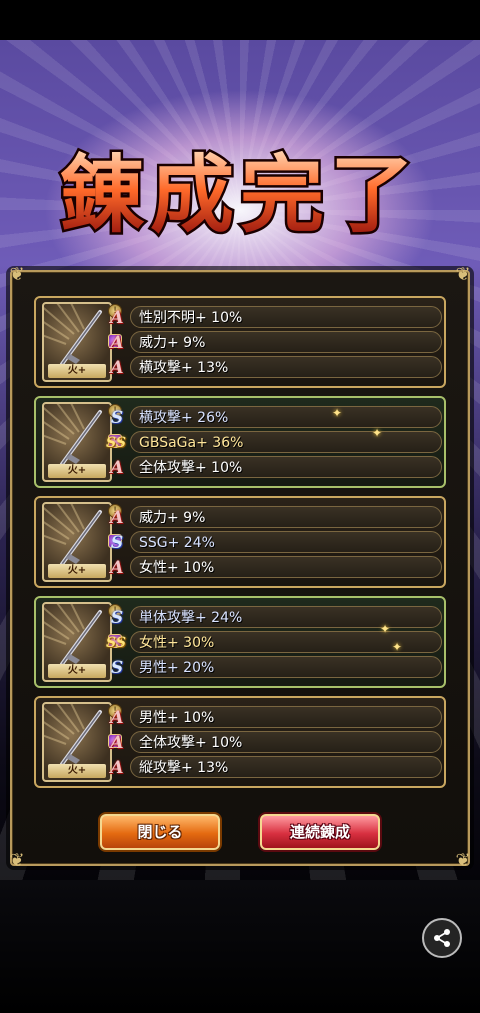  What do you see at coordinates (191, 443) in the screenshot?
I see `ability-text: GBSaGa+ 36%` at bounding box center [191, 443].